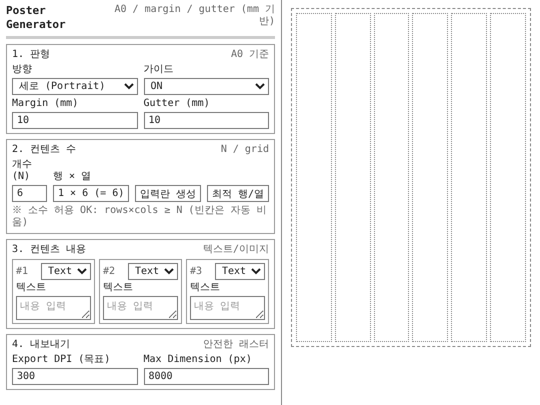  I want to click on section-note: 텍스트/이미지, so click(235, 250).